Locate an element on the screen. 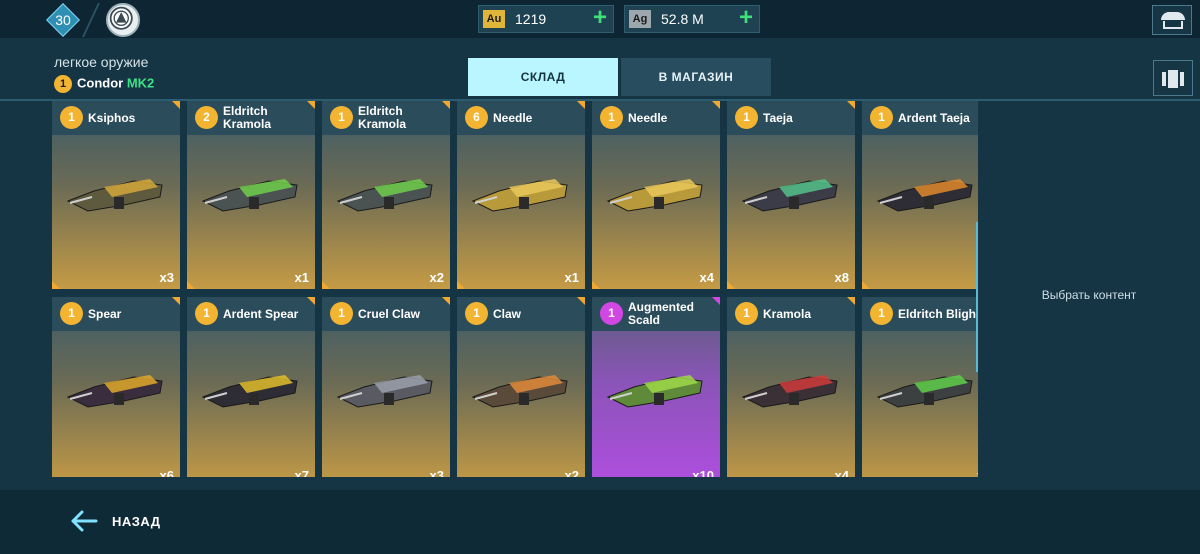 The width and height of the screenshot is (1200, 554). gold-icon: Au is located at coordinates (494, 19).